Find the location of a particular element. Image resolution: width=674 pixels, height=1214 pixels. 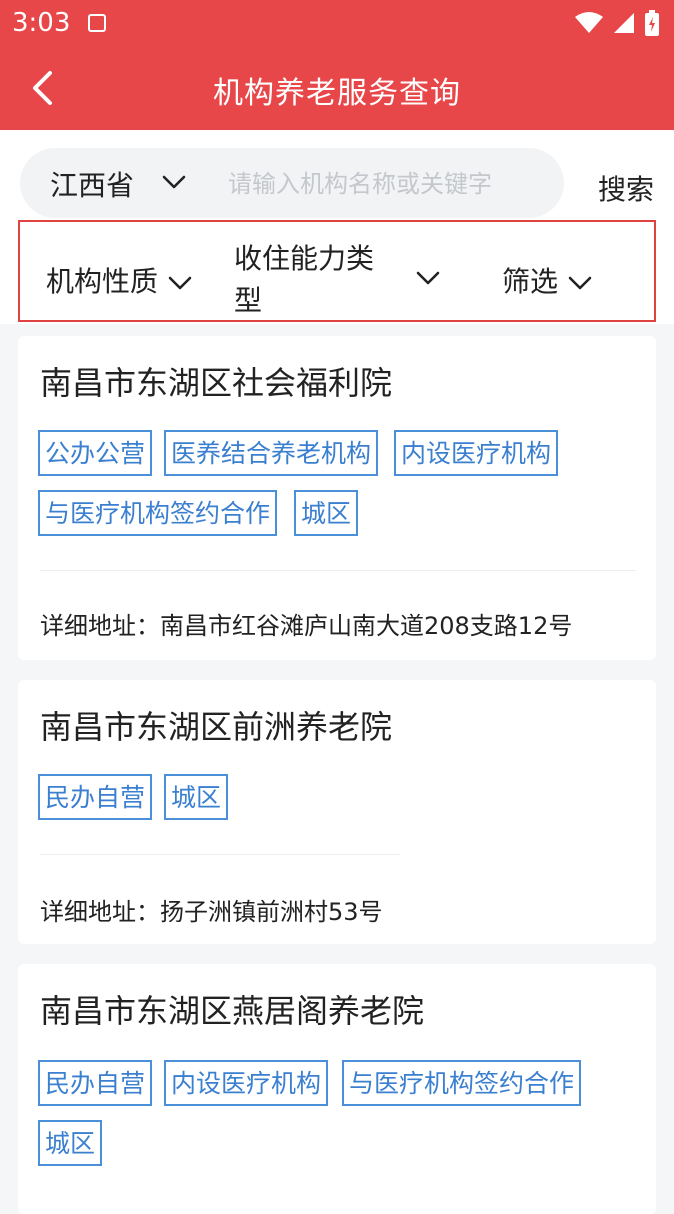

institution-address: 详细地址：南昌市红谷滩庐山南大道208支路12号 is located at coordinates (306, 623).